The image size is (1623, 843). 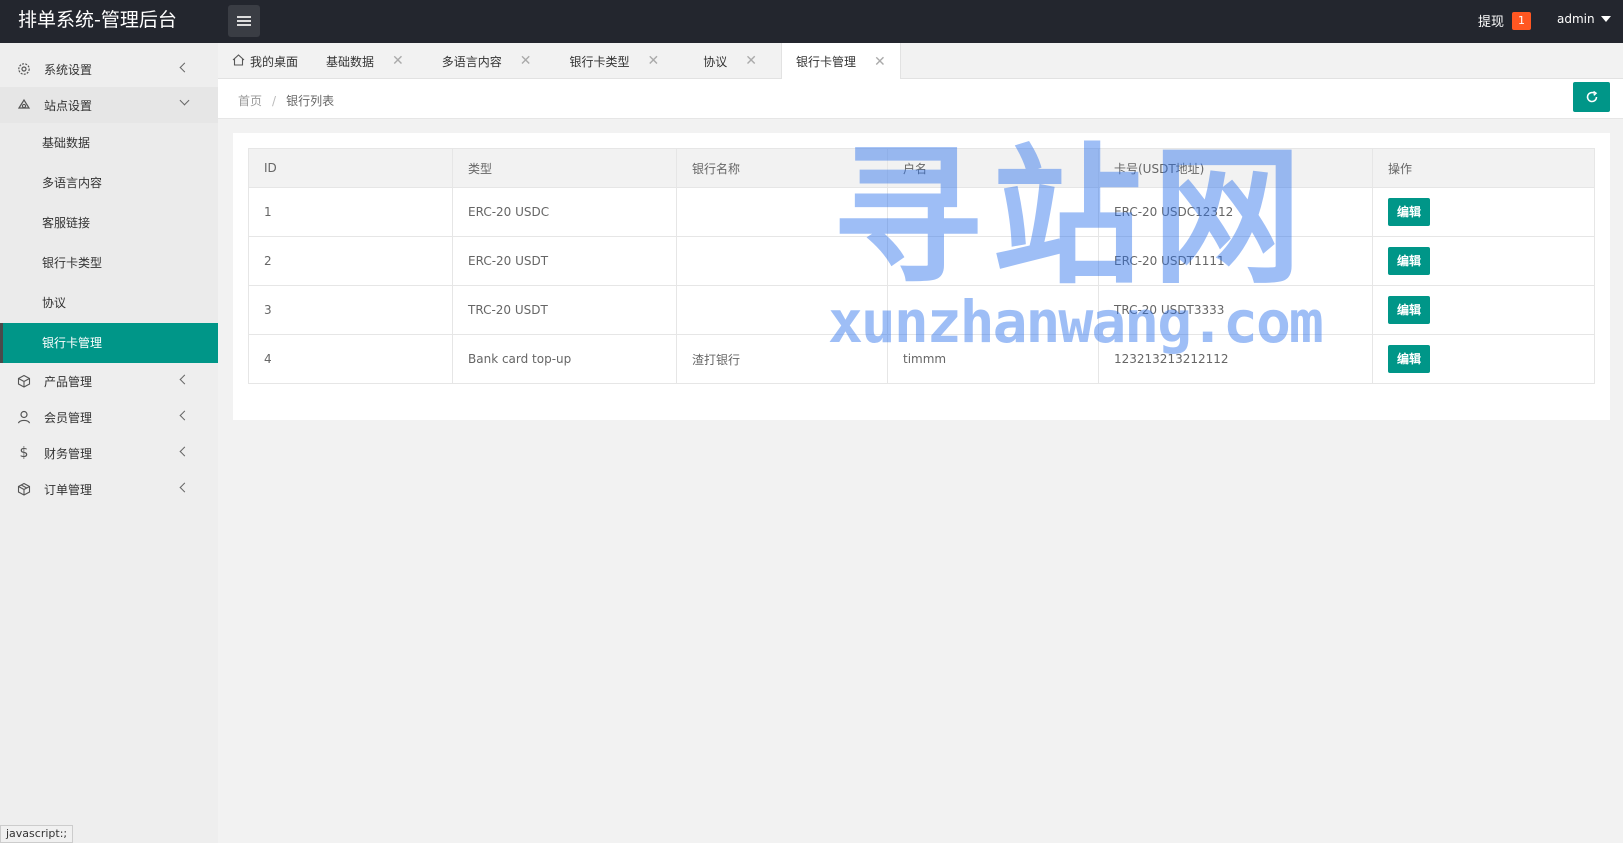 I want to click on table-header-row: ID 类型 银行名称 户名 卡号(USDT地址) 操作, so click(x=921, y=168).